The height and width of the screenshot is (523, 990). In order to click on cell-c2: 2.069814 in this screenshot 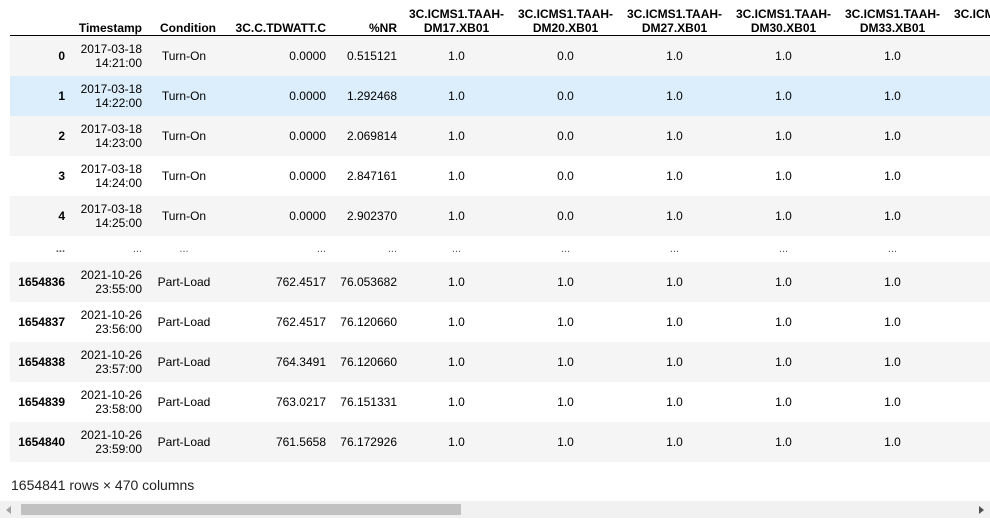, I will do `click(371, 135)`.